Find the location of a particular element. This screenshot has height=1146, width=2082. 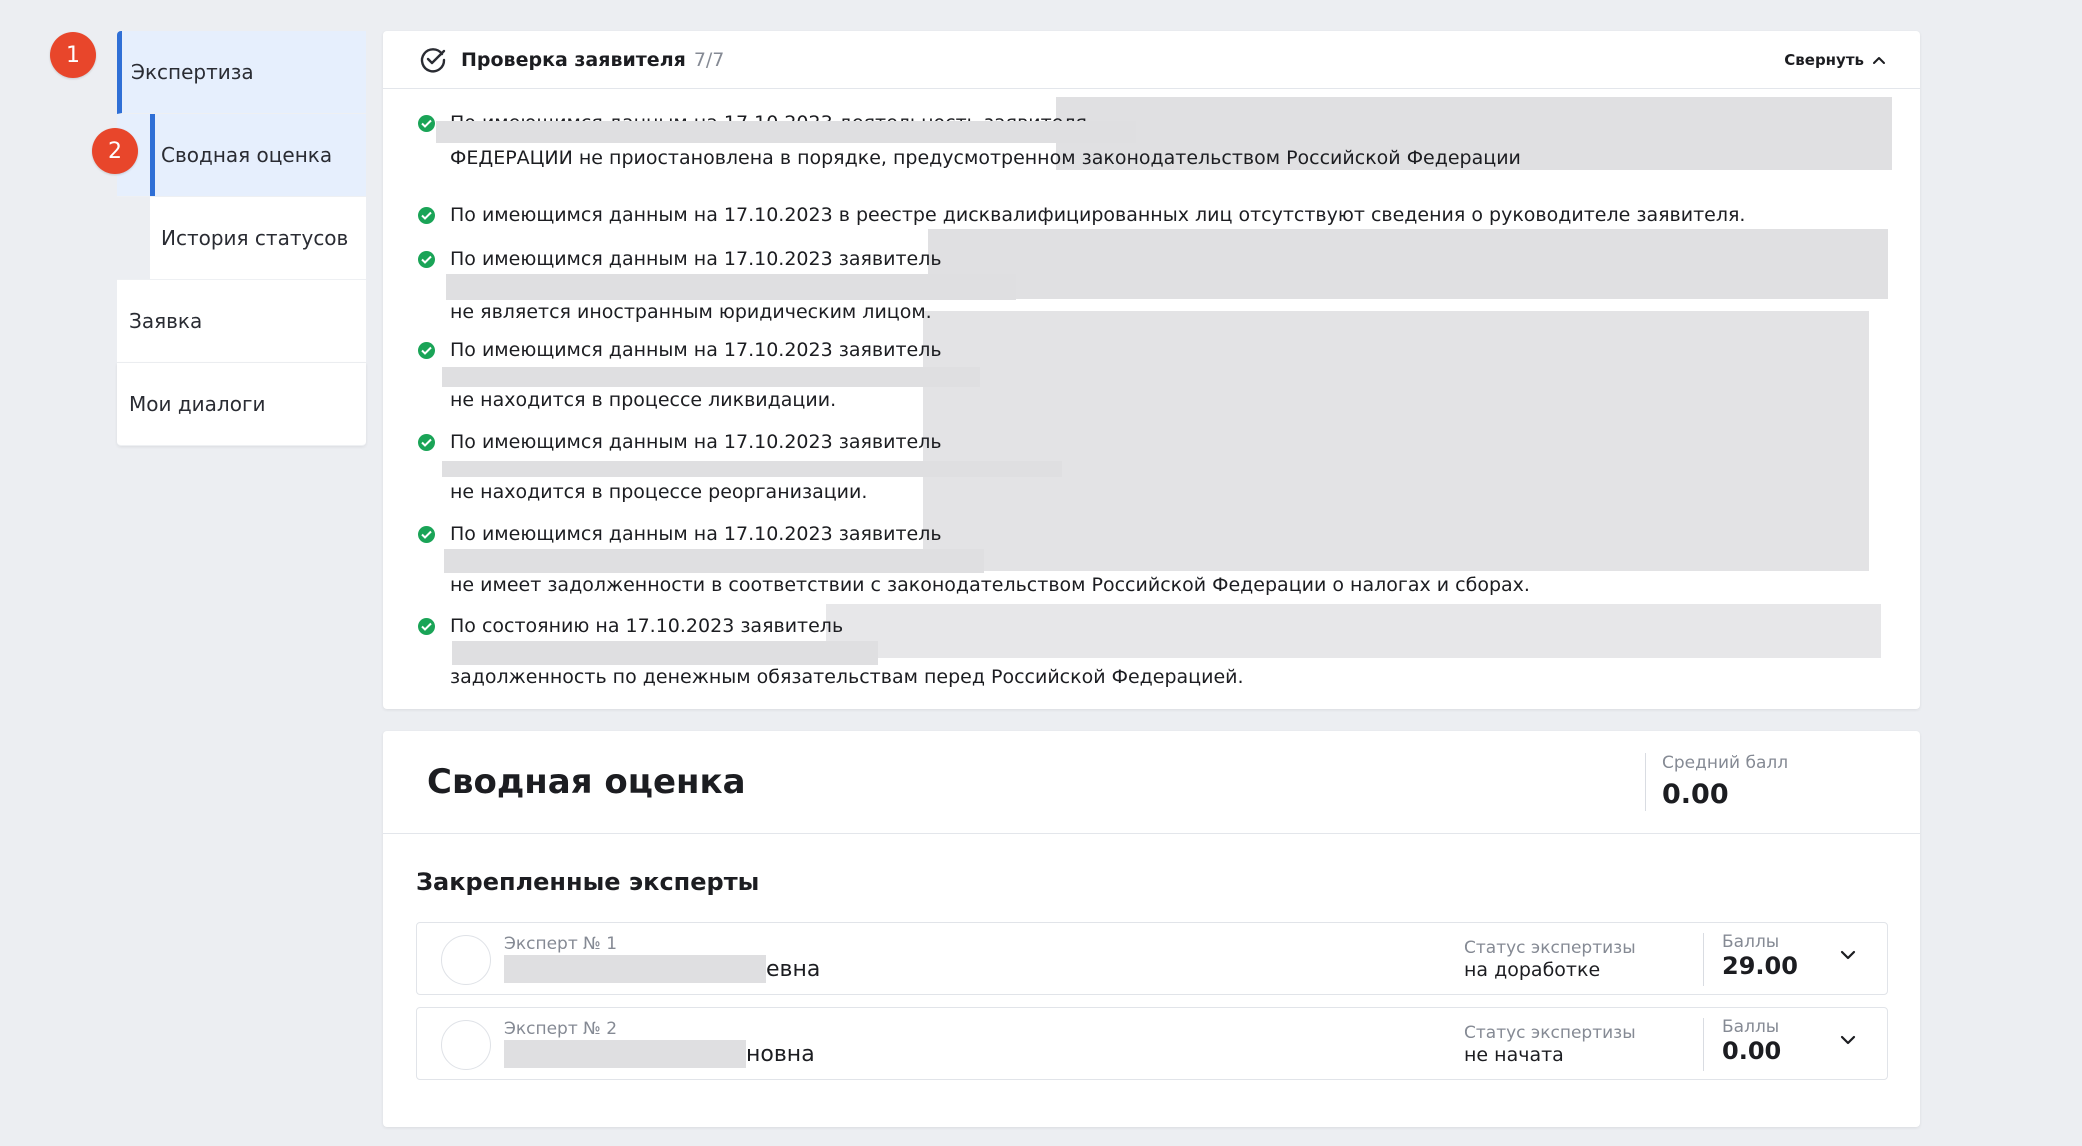

sidebar-item-status-history: История статусов is located at coordinates (241, 238).